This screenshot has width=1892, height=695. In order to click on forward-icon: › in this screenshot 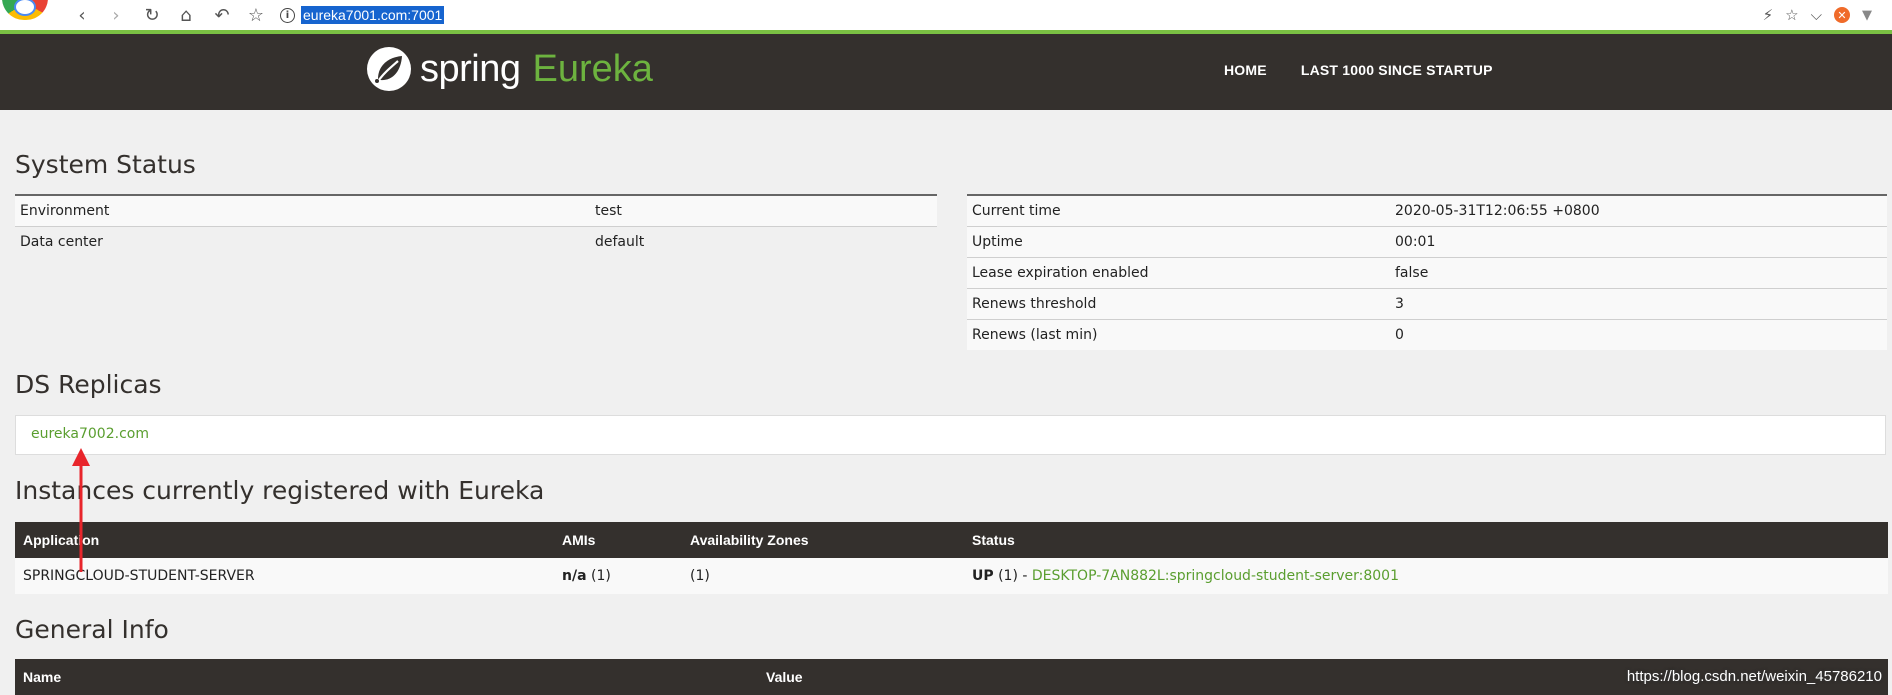, I will do `click(116, 15)`.